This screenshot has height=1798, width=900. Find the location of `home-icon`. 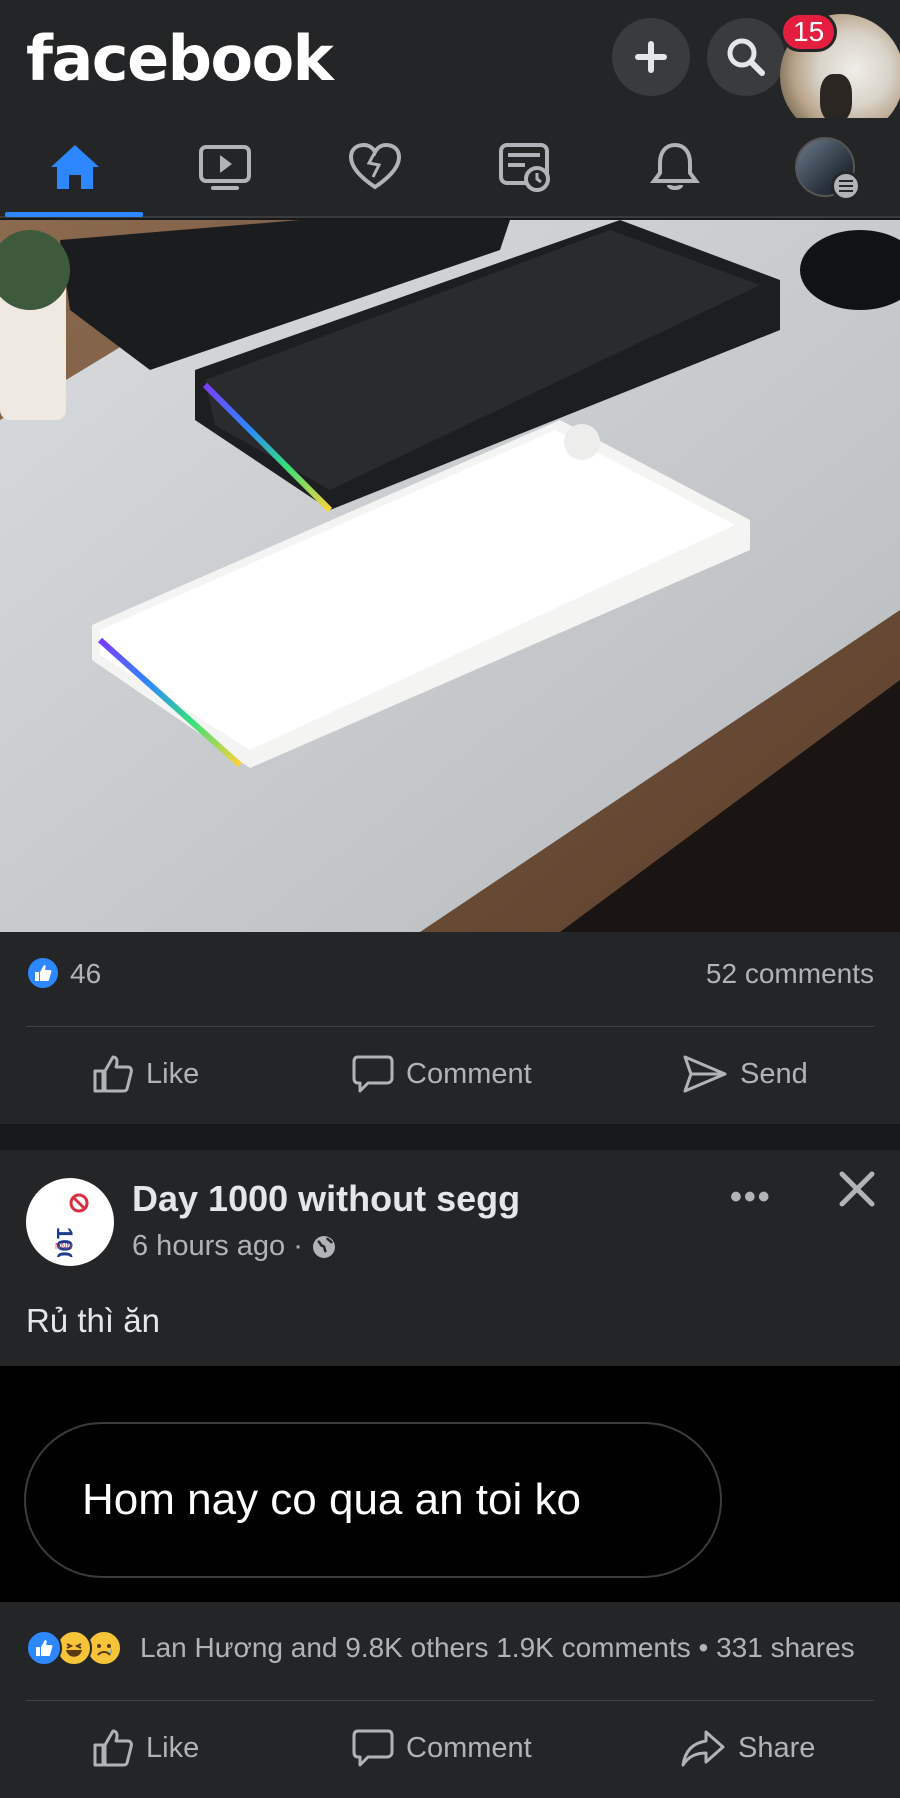

home-icon is located at coordinates (75, 167).